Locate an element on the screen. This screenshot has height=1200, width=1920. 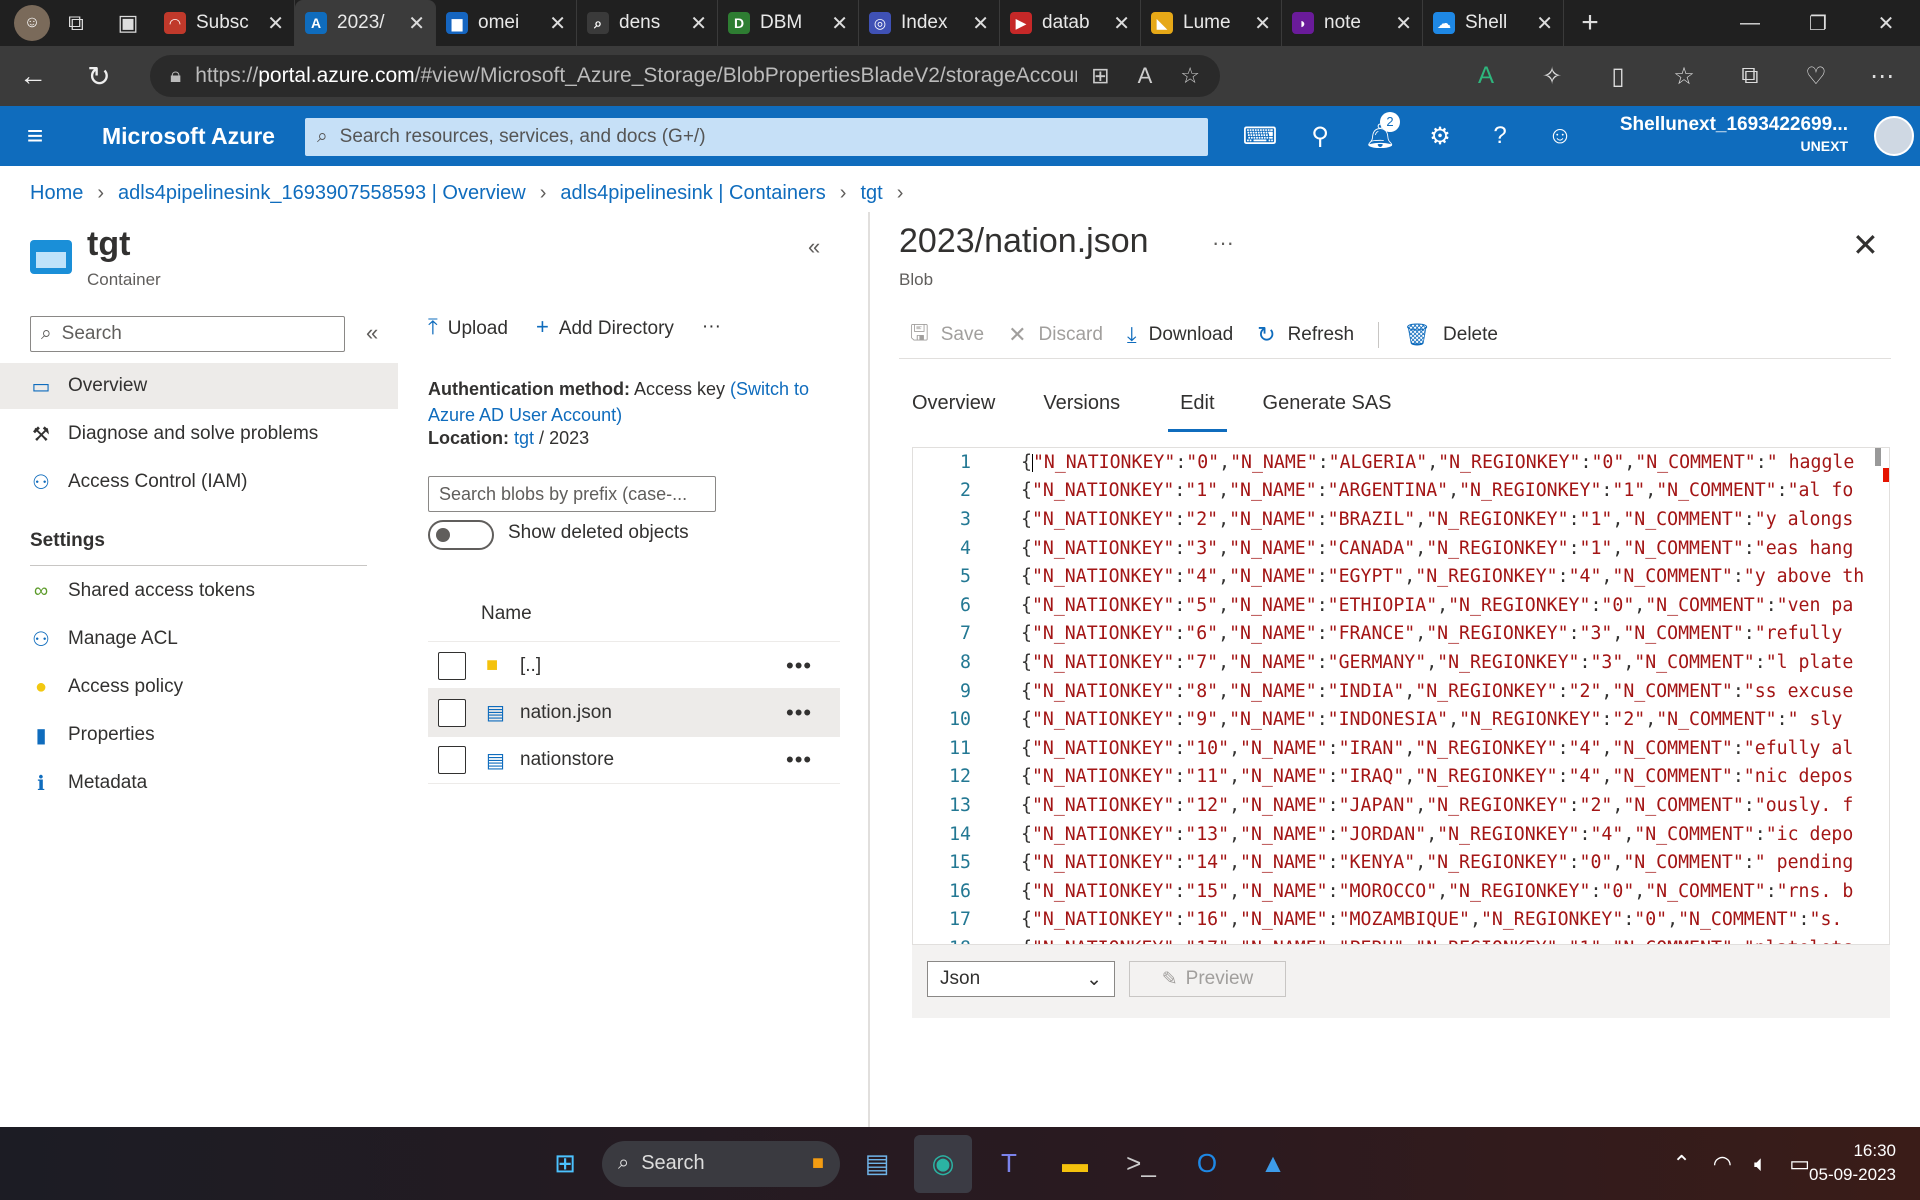
file-explorer-icon: ▬ is located at coordinates (1075, 1164).